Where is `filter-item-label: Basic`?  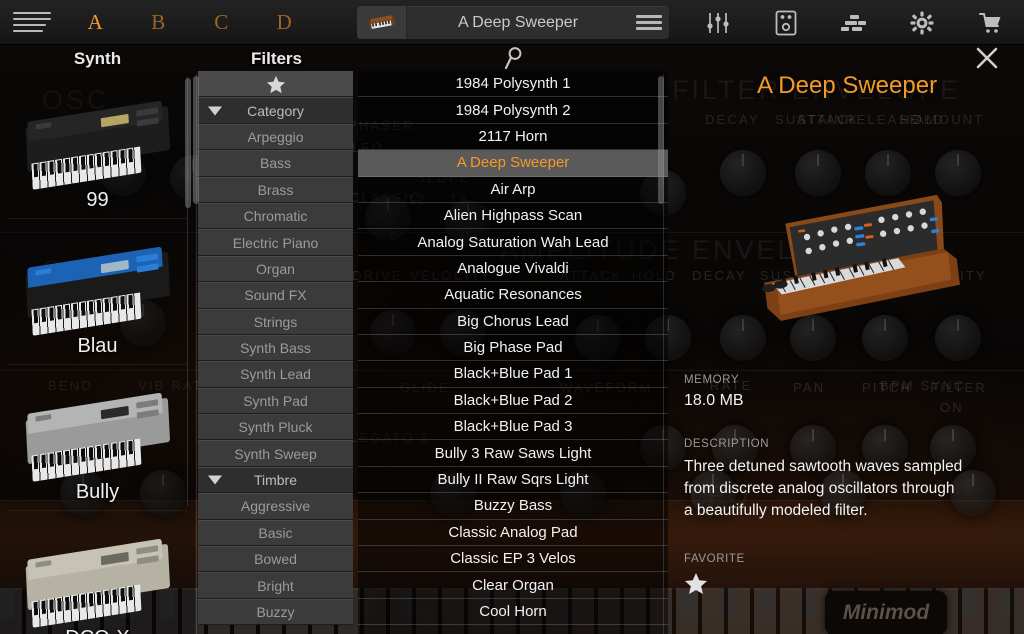 filter-item-label: Basic is located at coordinates (275, 532).